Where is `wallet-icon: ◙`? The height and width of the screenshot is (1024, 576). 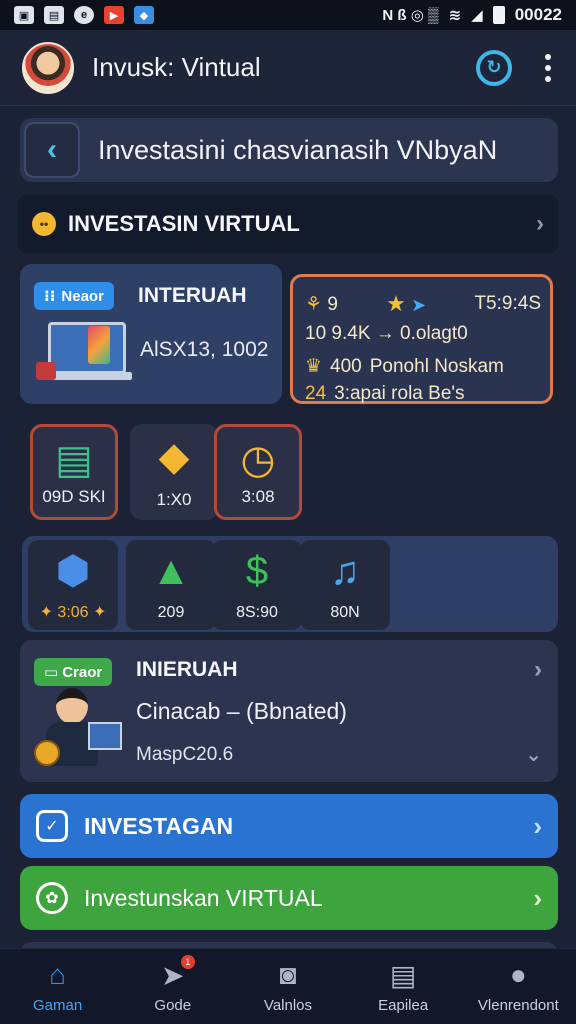
wallet-icon: ◙ is located at coordinates (288, 974).